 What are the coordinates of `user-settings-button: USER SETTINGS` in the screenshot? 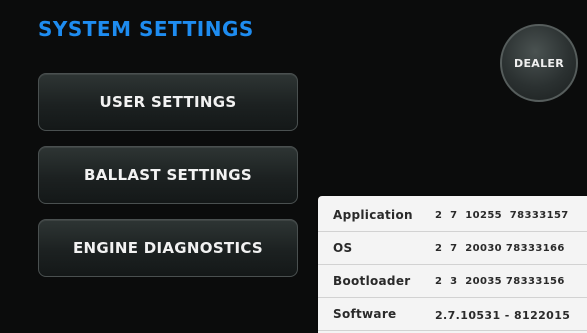 It's located at (168, 102).